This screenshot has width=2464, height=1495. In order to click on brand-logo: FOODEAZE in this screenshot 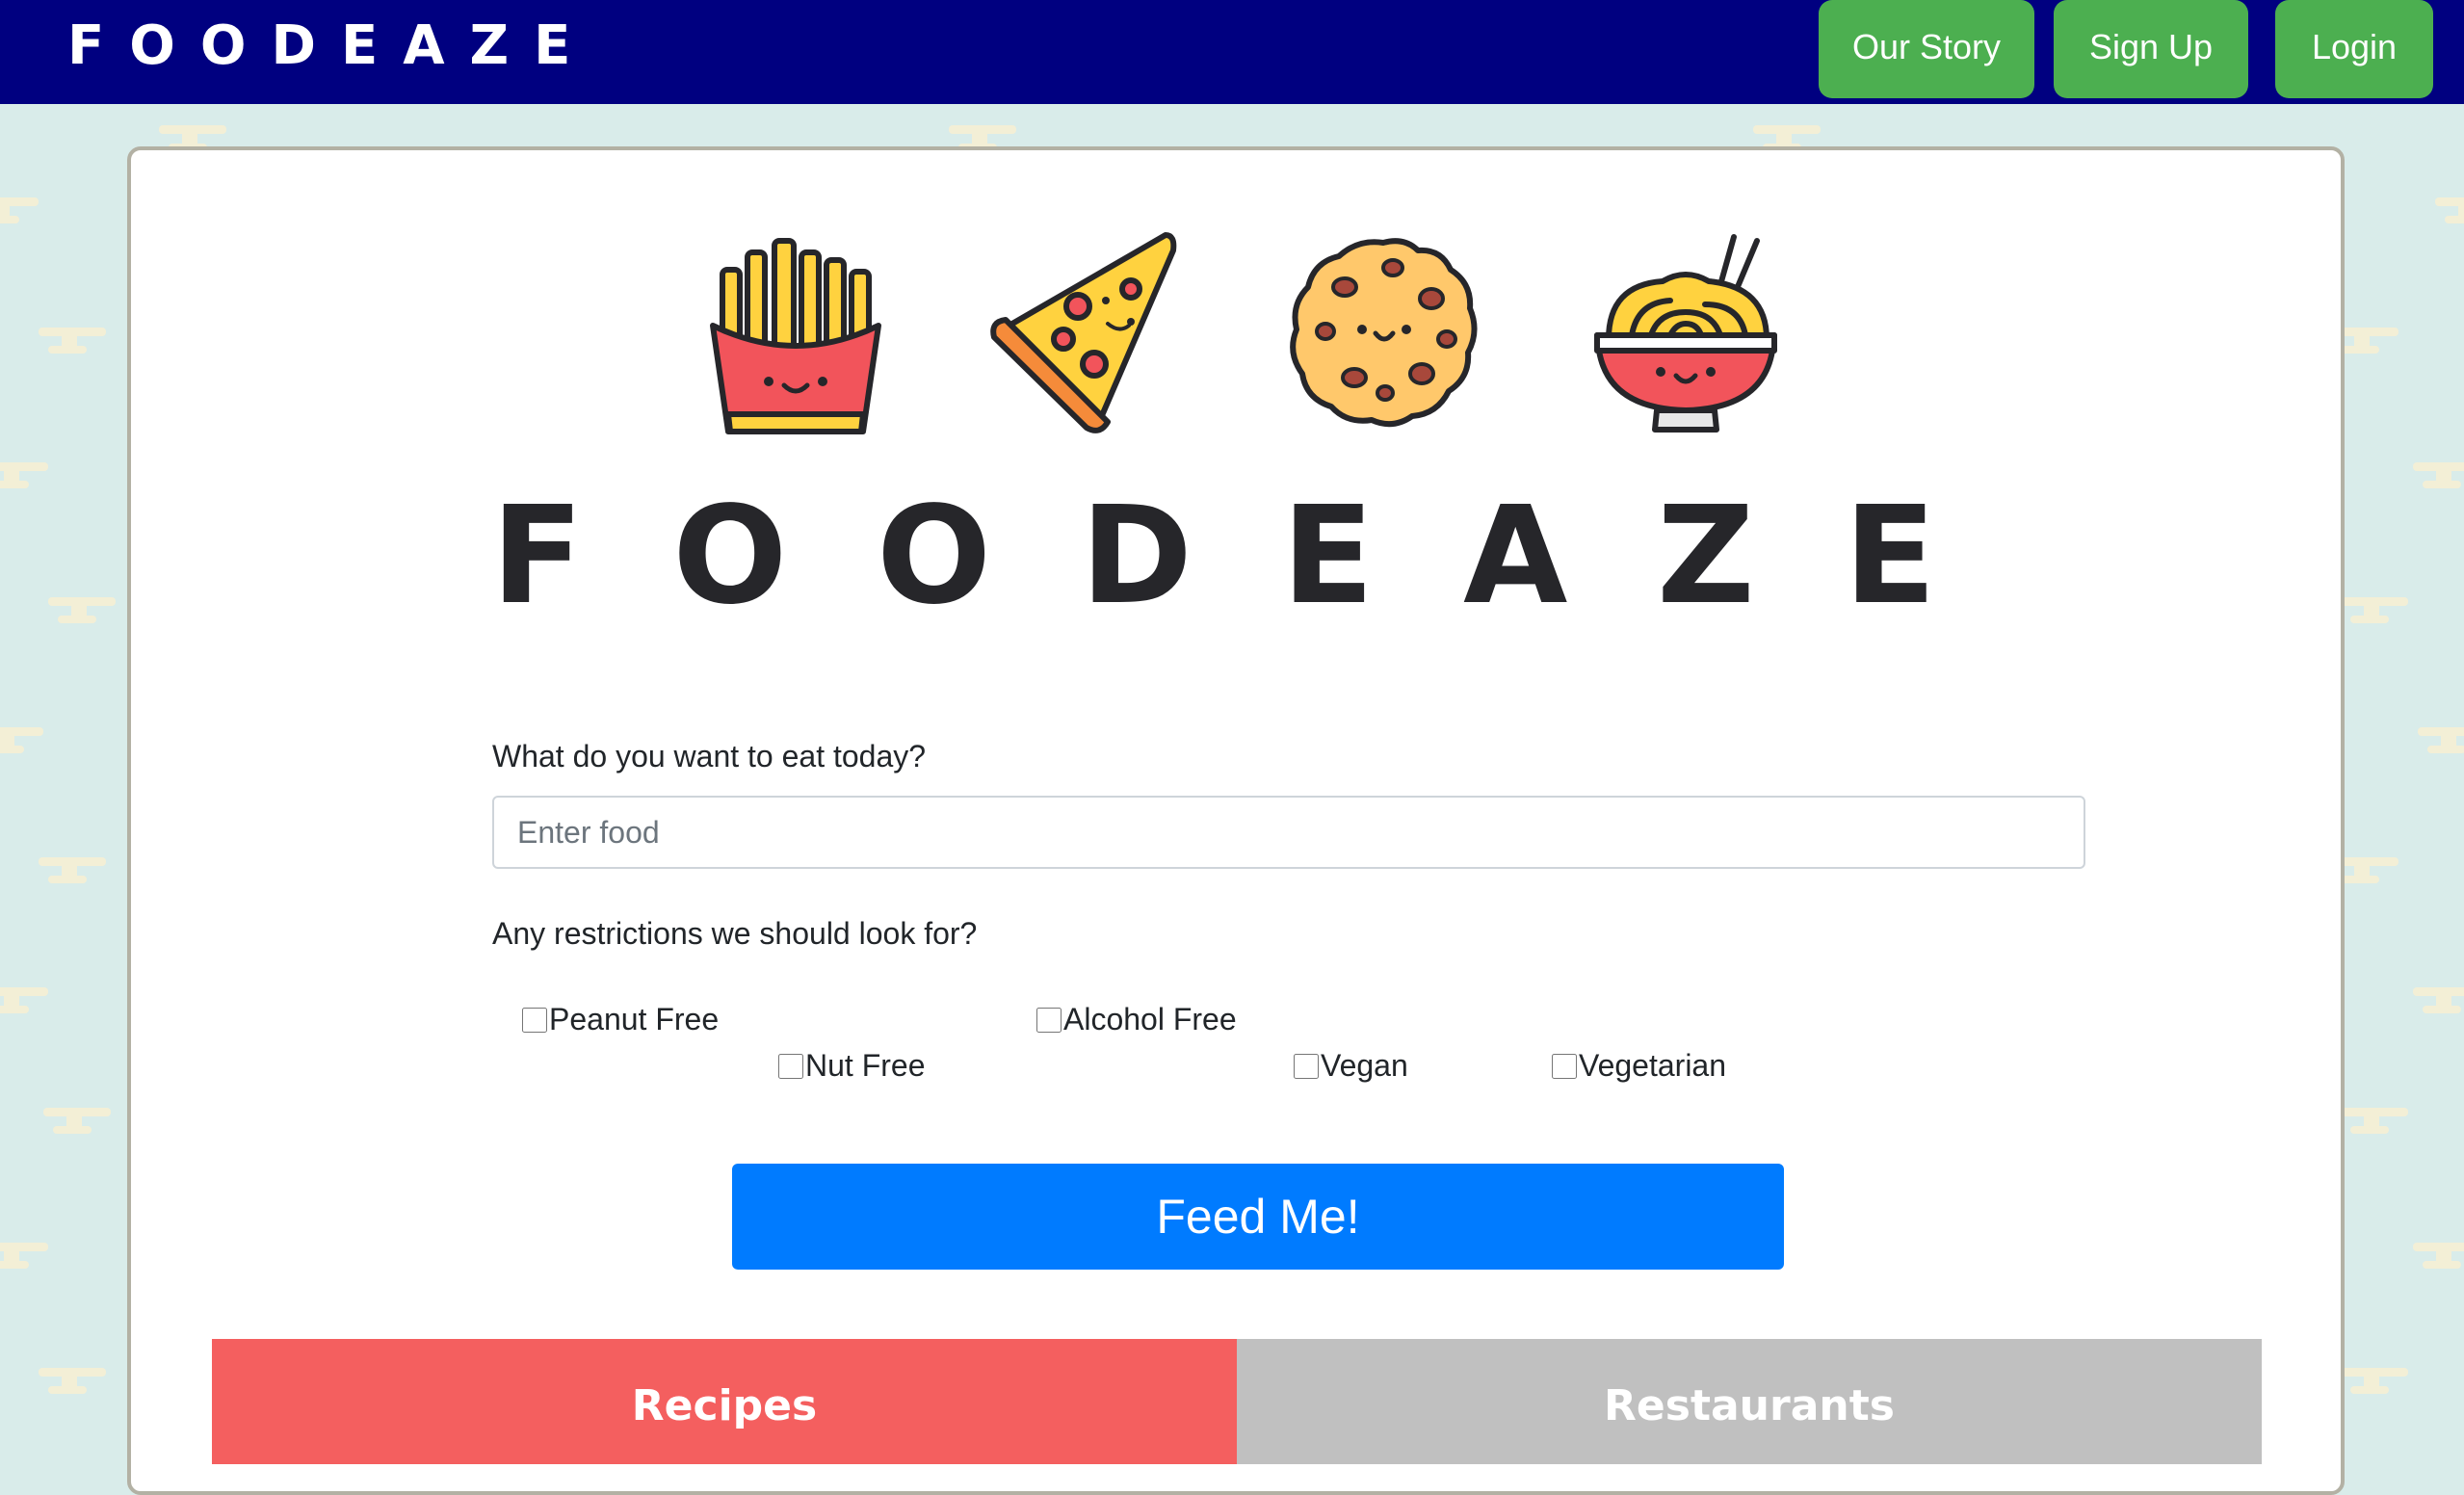, I will do `click(331, 46)`.